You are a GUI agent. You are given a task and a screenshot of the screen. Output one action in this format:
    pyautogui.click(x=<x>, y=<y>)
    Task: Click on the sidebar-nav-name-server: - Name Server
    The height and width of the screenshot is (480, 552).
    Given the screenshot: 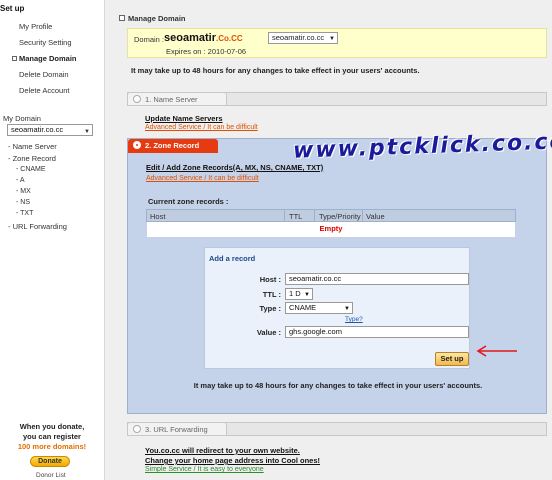 What is the action you would take?
    pyautogui.click(x=32, y=146)
    